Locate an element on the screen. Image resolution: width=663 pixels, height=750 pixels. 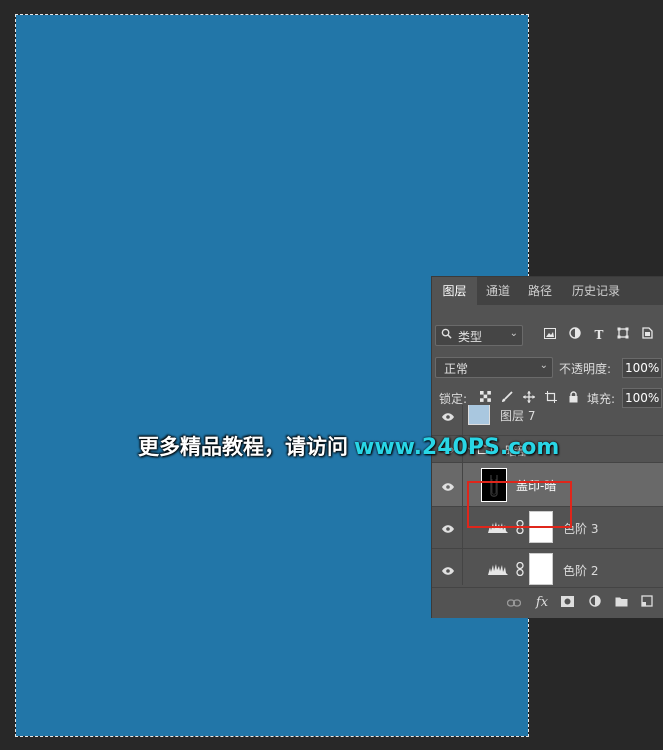
opacity-label: 不透明度: is located at coordinates (585, 369).